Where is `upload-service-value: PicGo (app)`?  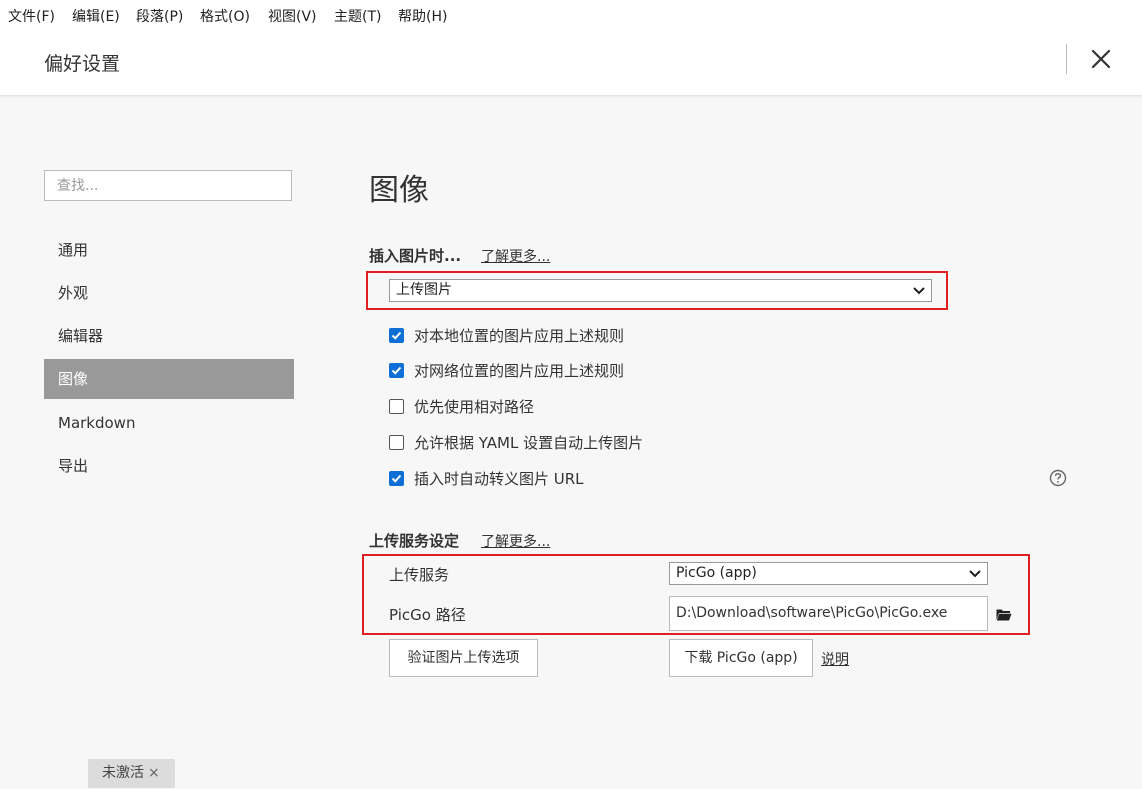
upload-service-value: PicGo (app) is located at coordinates (716, 573).